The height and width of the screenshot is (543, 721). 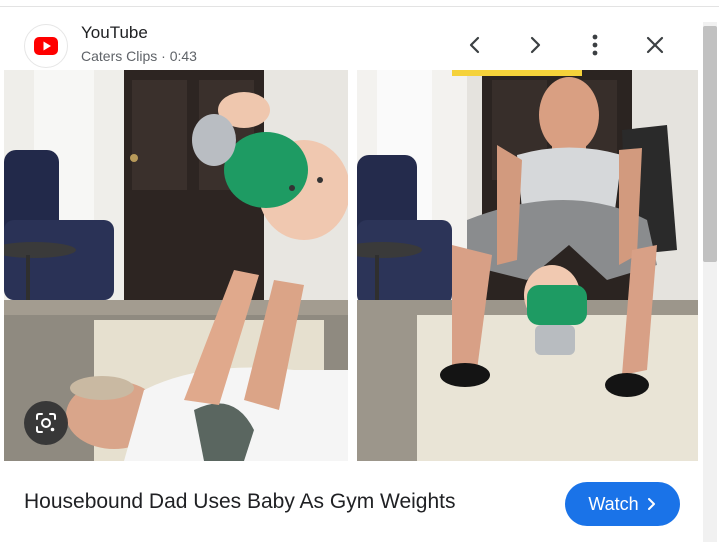 I want to click on source-meta: Caters Clips · 0:43, so click(x=139, y=56).